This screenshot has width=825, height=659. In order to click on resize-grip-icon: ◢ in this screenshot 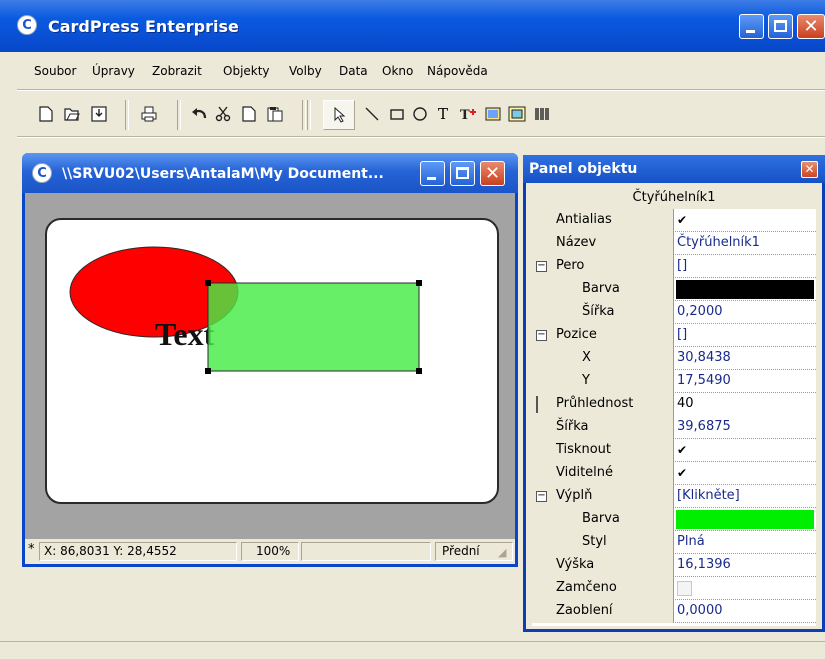, I will do `click(502, 552)`.